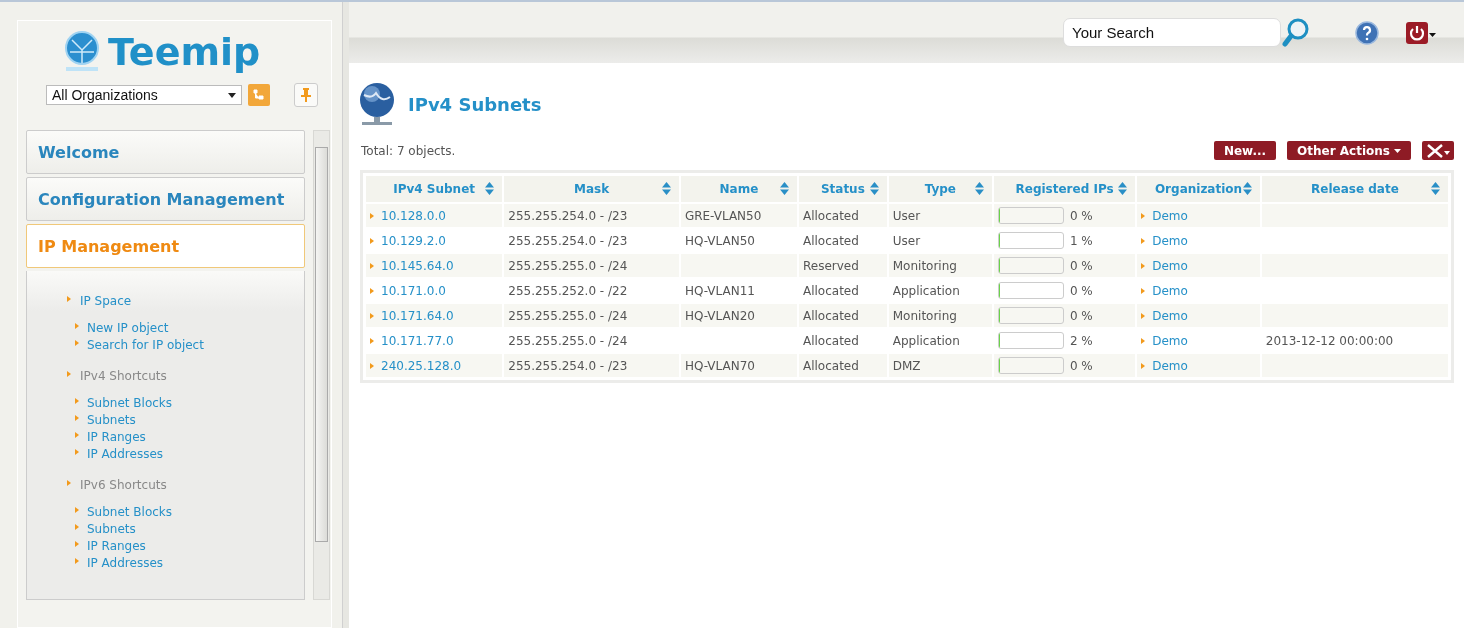 This screenshot has height=628, width=1464. Describe the element at coordinates (591, 189) in the screenshot. I see `column-header: Mask` at that location.